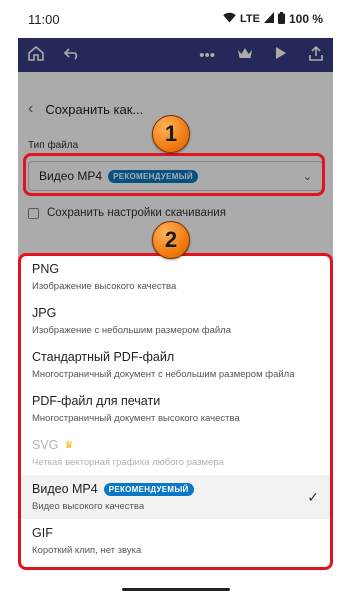 Image resolution: width=351 pixels, height=599 pixels. What do you see at coordinates (44, 19) in the screenshot?
I see `status-time: 11:00` at bounding box center [44, 19].